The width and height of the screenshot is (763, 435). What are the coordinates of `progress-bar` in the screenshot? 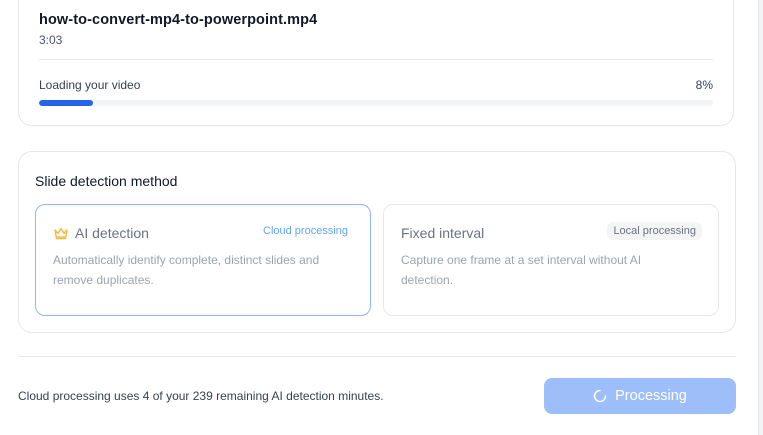 It's located at (376, 103).